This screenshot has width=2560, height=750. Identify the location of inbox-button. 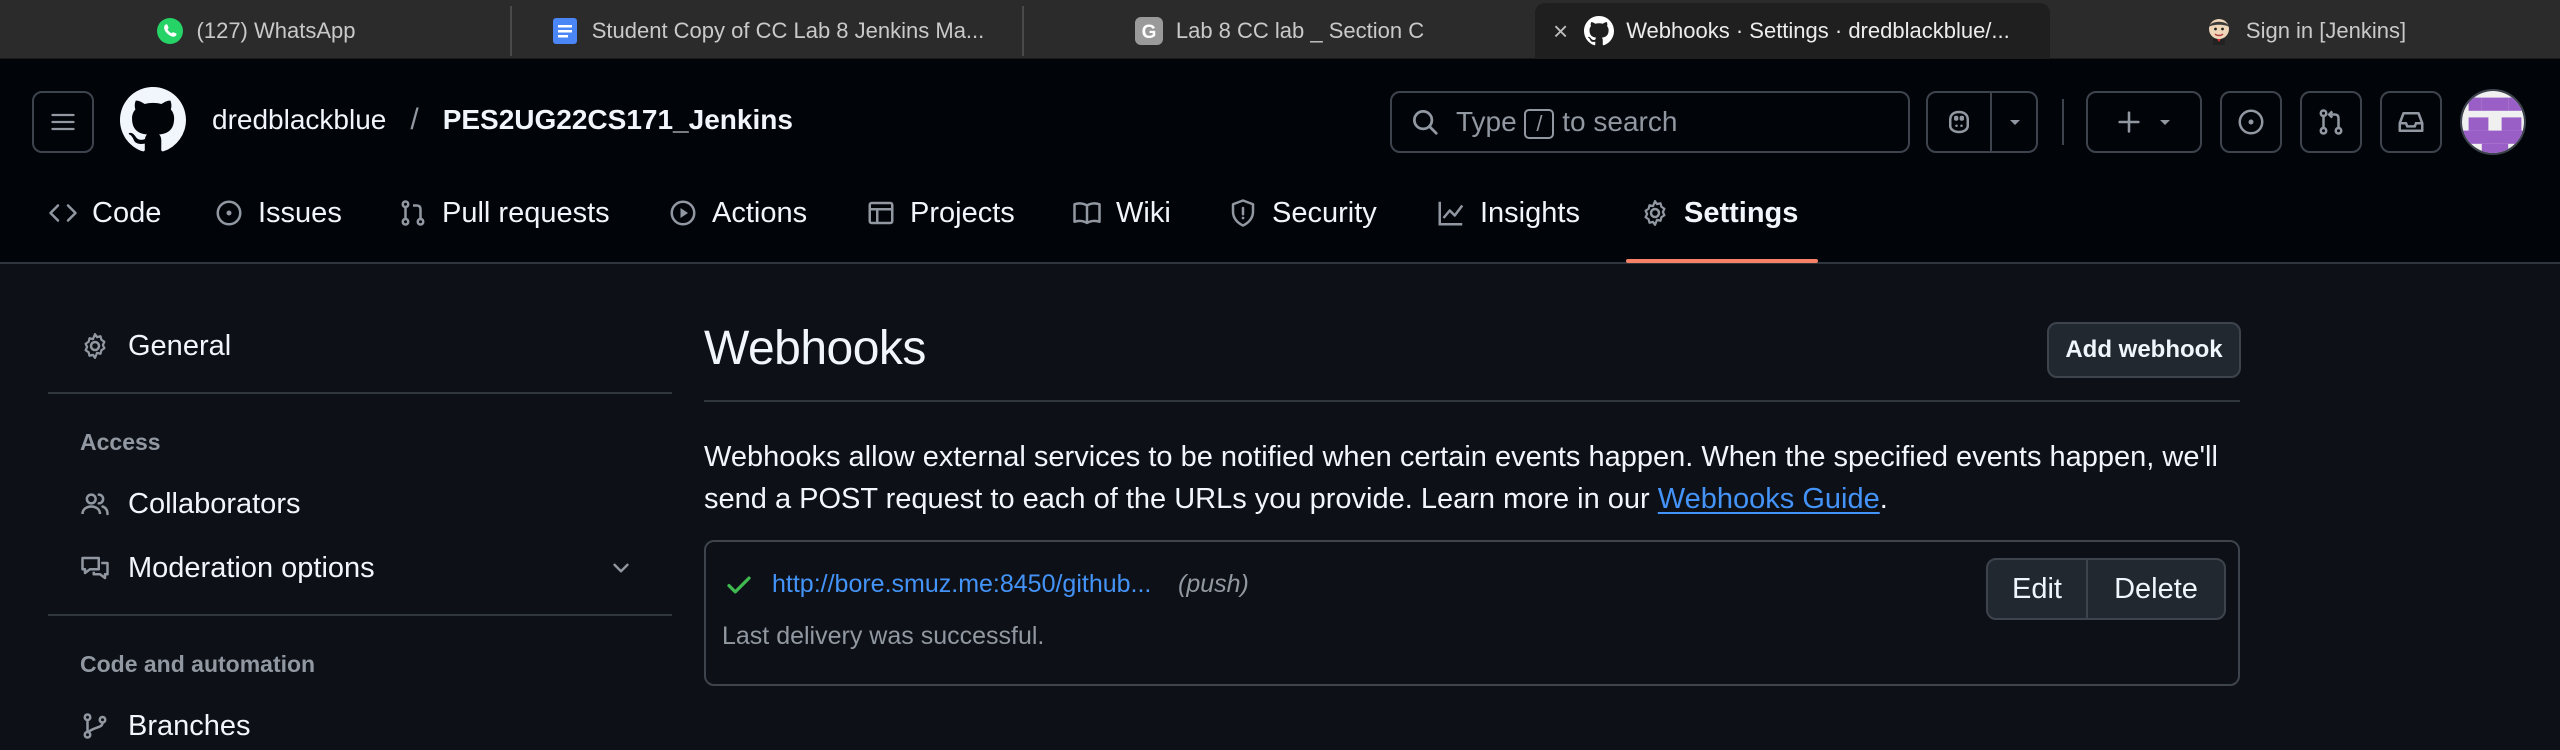
(2411, 122).